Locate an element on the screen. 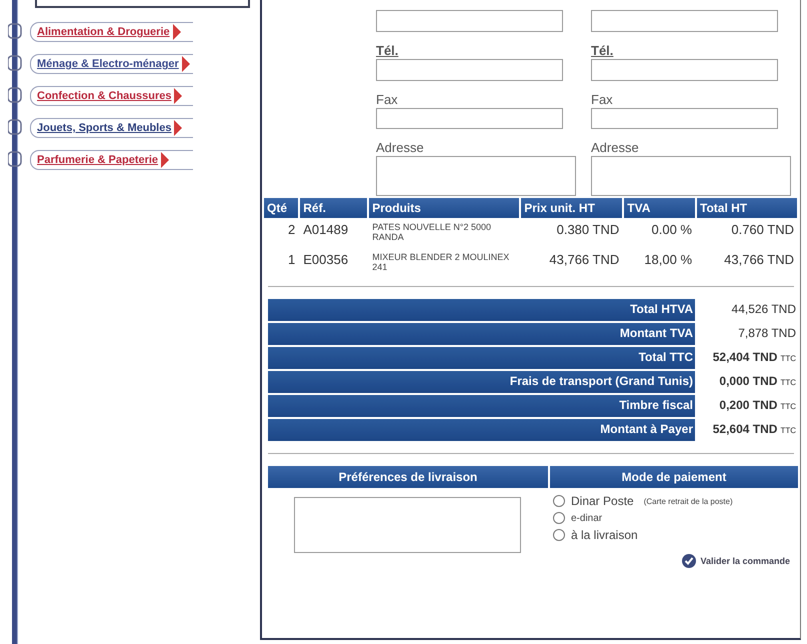 The height and width of the screenshot is (644, 807). column-header: Prix unit. HT is located at coordinates (571, 208).